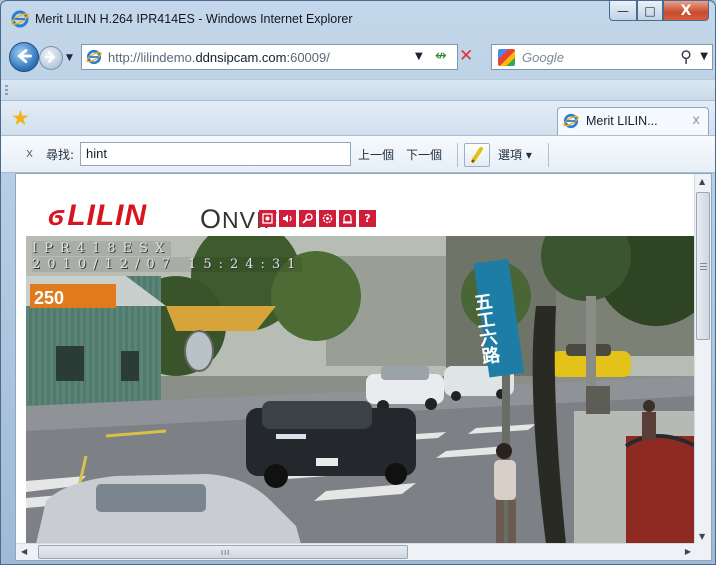  What do you see at coordinates (20, 19) in the screenshot?
I see `ie-logo-icon` at bounding box center [20, 19].